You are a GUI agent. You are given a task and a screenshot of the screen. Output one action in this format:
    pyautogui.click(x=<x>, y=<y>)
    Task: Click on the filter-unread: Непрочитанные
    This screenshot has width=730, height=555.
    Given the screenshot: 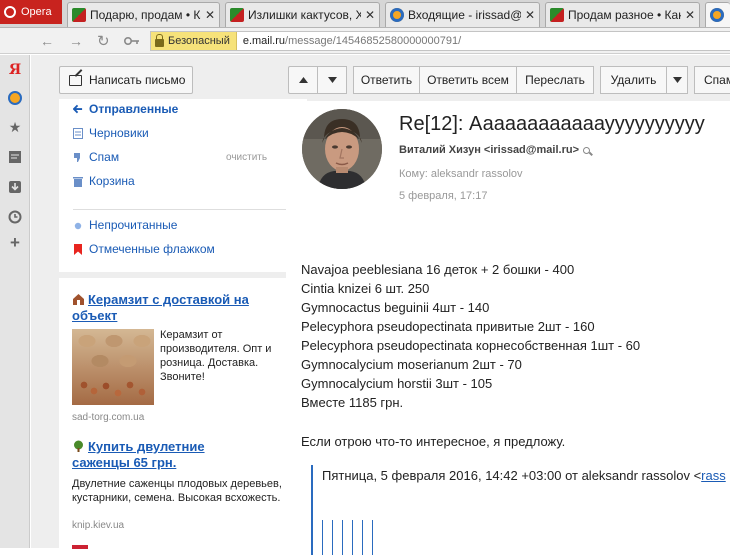 What is the action you would take?
    pyautogui.click(x=125, y=225)
    